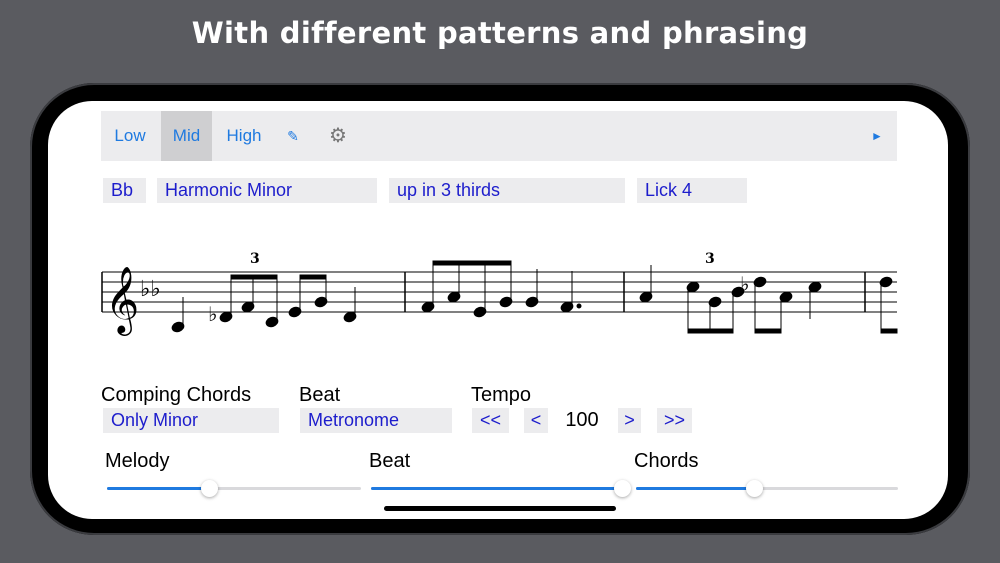 This screenshot has width=1000, height=563. Describe the element at coordinates (629, 420) in the screenshot. I see `tempo-forward-button: >` at that location.